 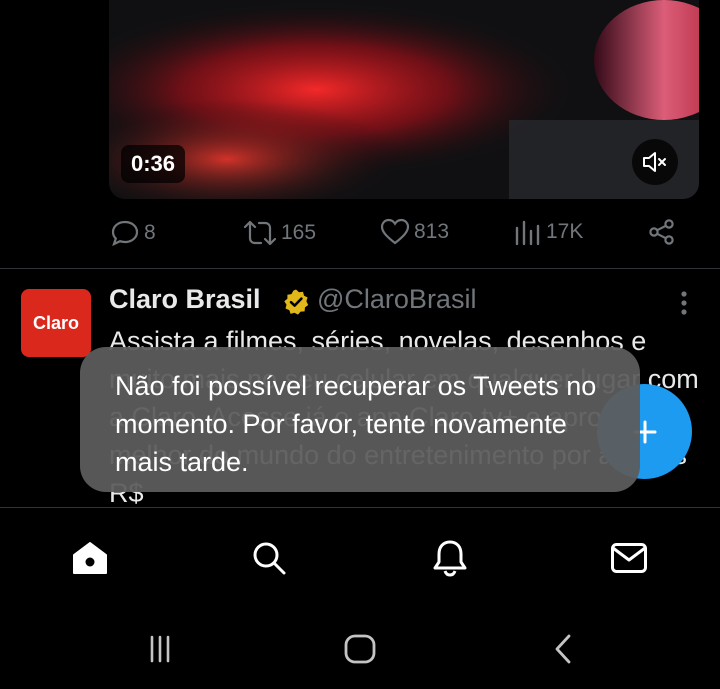 I want to click on system-navigation-bar, so click(x=360, y=648).